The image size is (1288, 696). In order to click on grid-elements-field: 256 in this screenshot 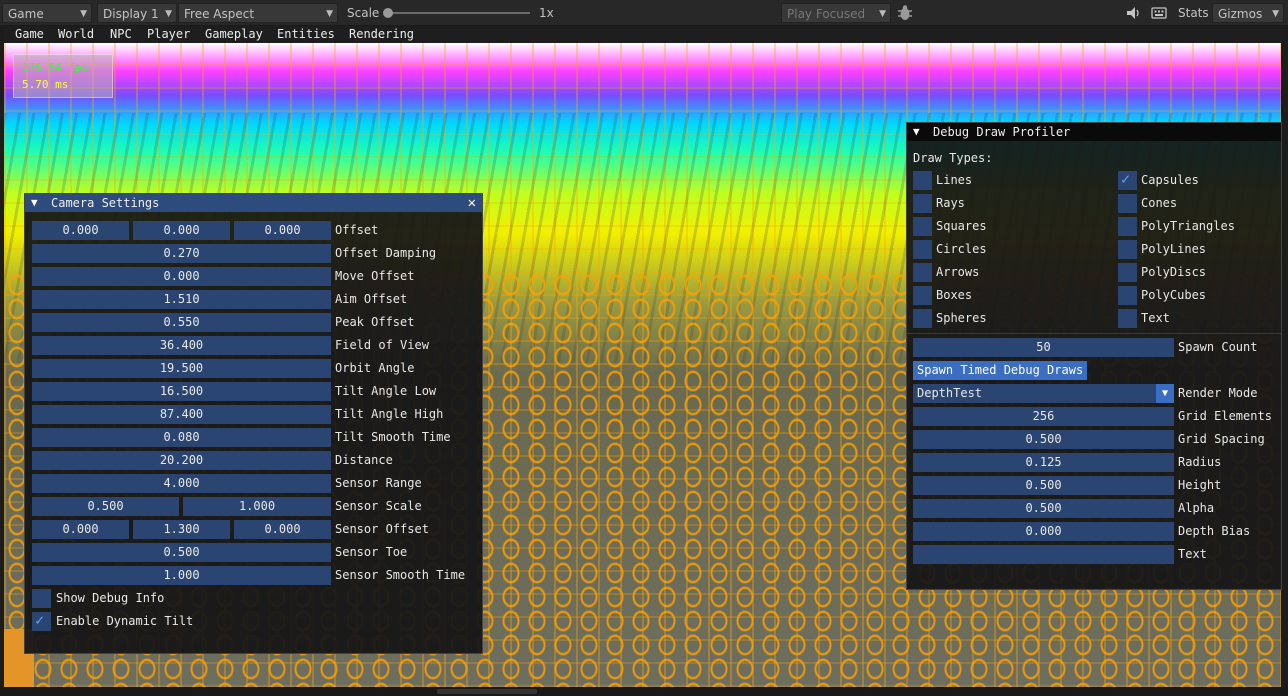, I will do `click(1043, 416)`.